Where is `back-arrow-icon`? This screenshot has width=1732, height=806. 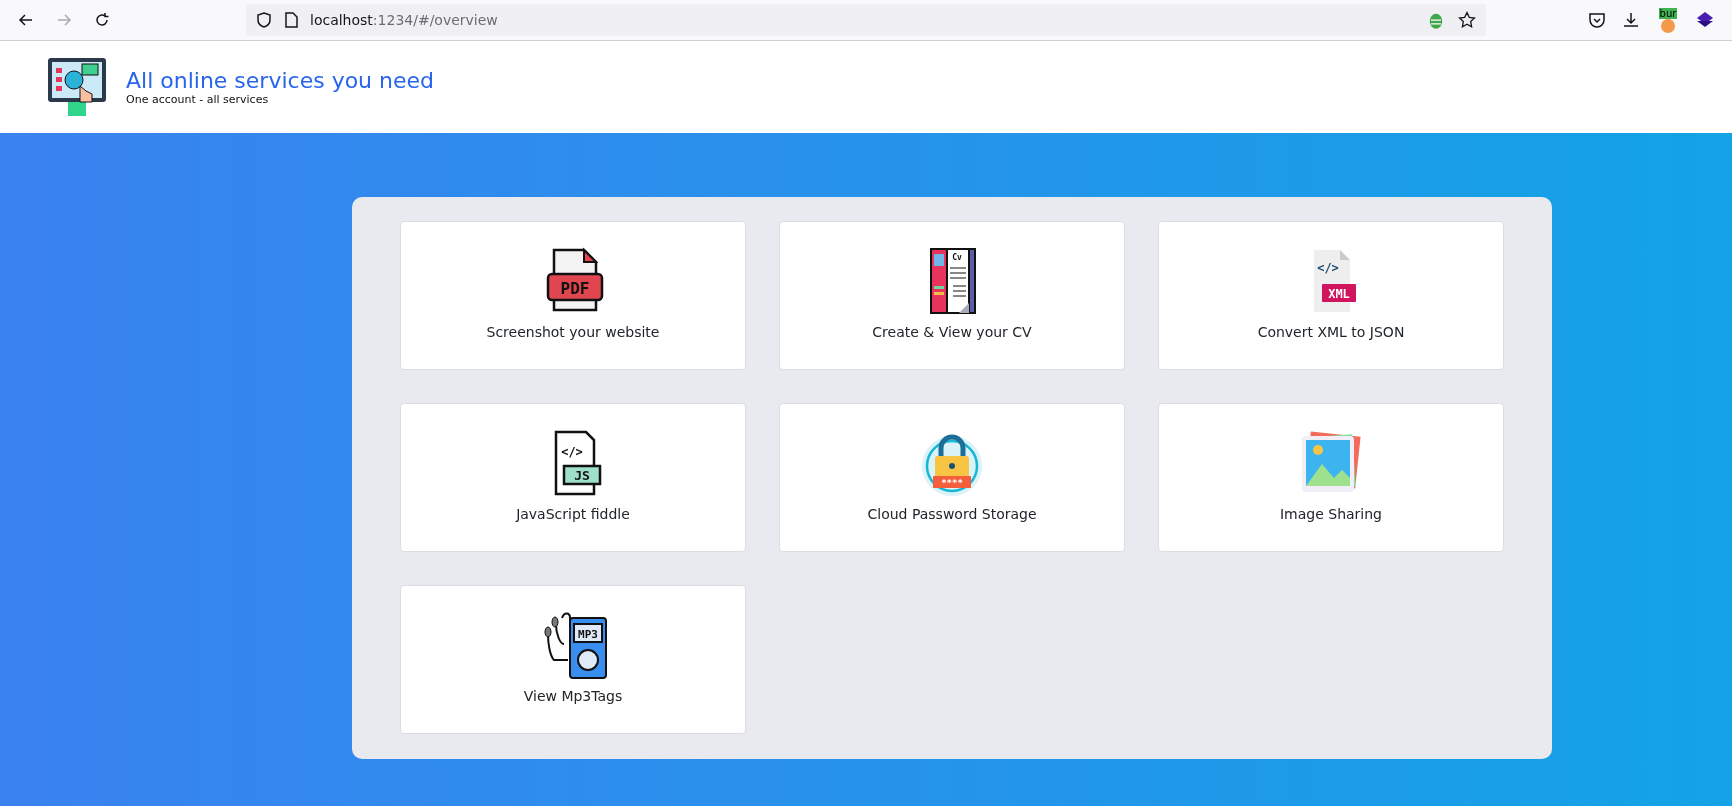
back-arrow-icon is located at coordinates (26, 20).